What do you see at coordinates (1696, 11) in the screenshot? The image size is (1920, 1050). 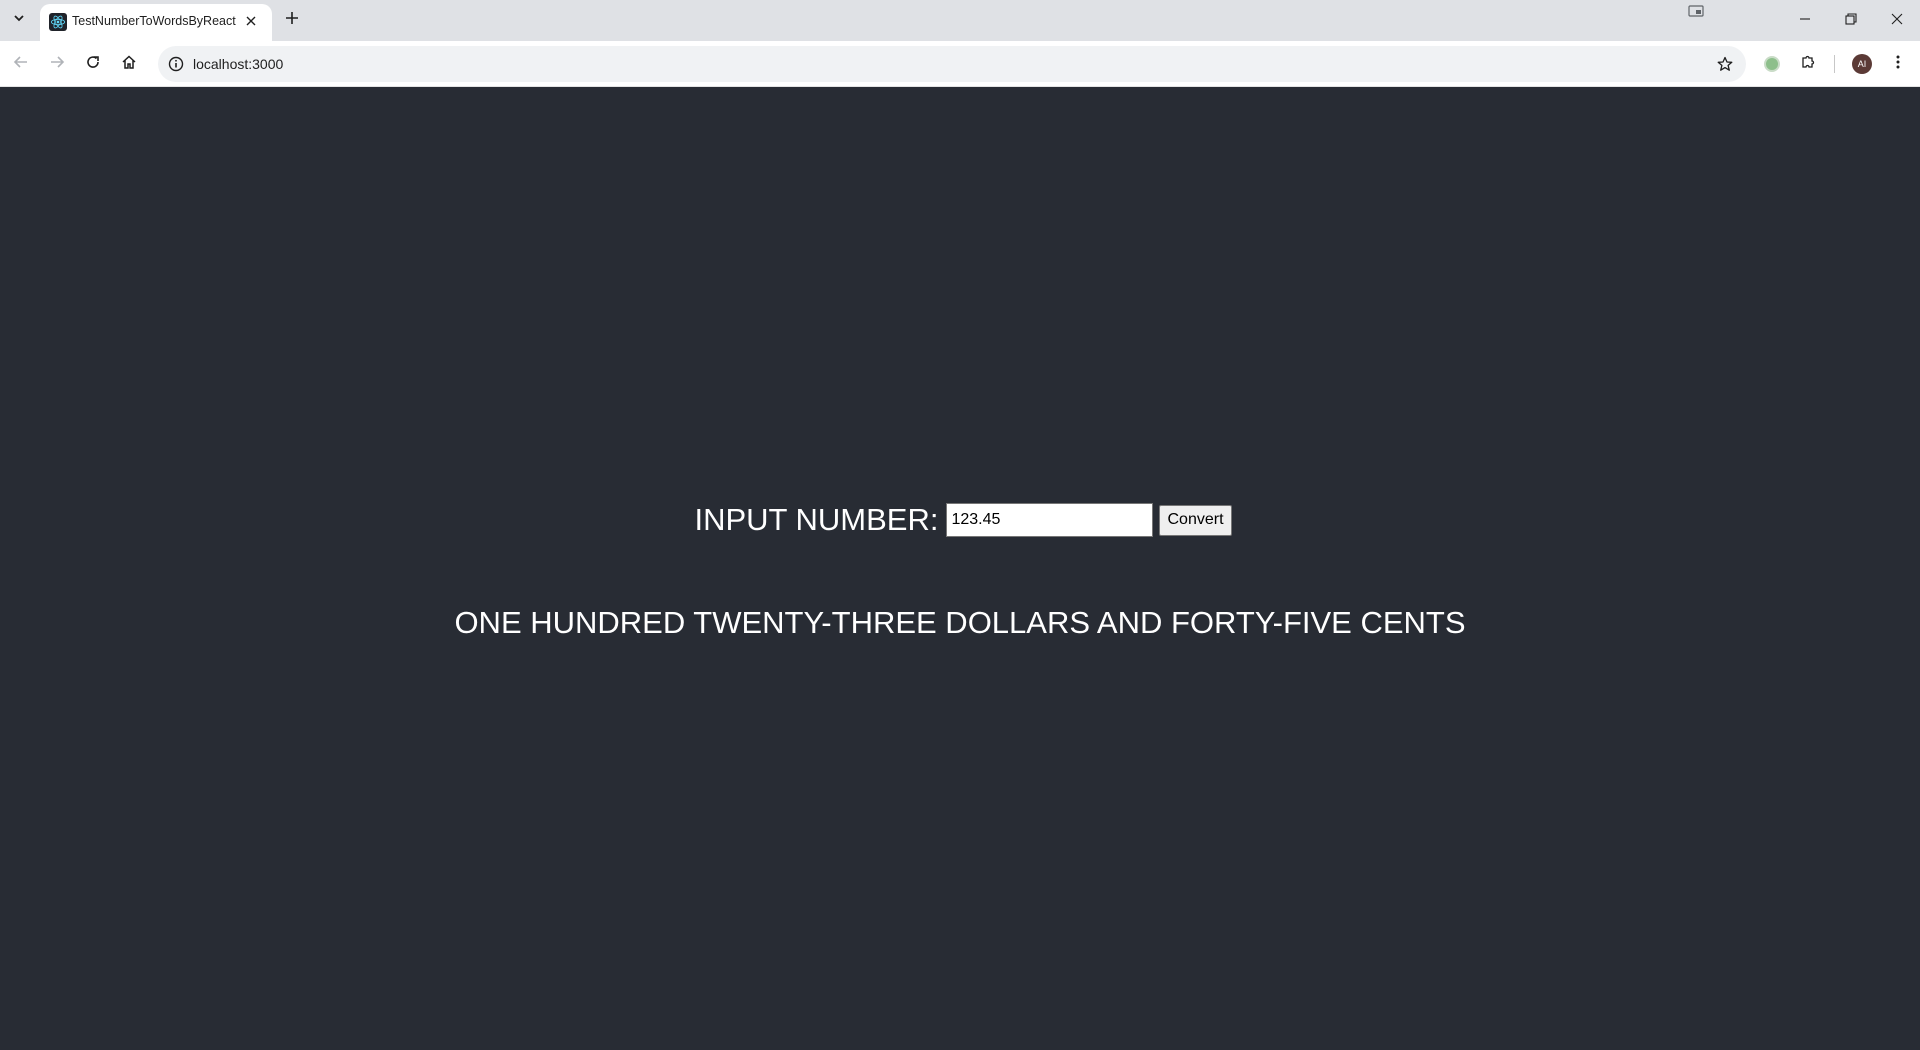 I see `window-extra-icon` at bounding box center [1696, 11].